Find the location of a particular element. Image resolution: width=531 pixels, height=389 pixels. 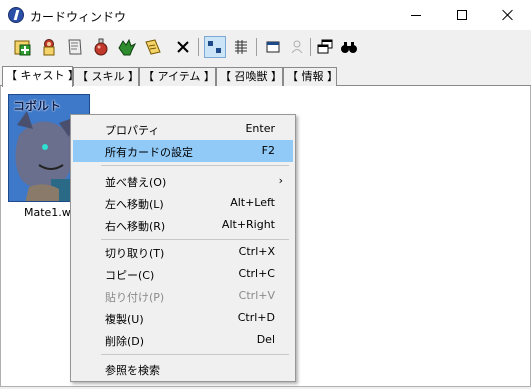

view-list-icon is located at coordinates (241, 47).